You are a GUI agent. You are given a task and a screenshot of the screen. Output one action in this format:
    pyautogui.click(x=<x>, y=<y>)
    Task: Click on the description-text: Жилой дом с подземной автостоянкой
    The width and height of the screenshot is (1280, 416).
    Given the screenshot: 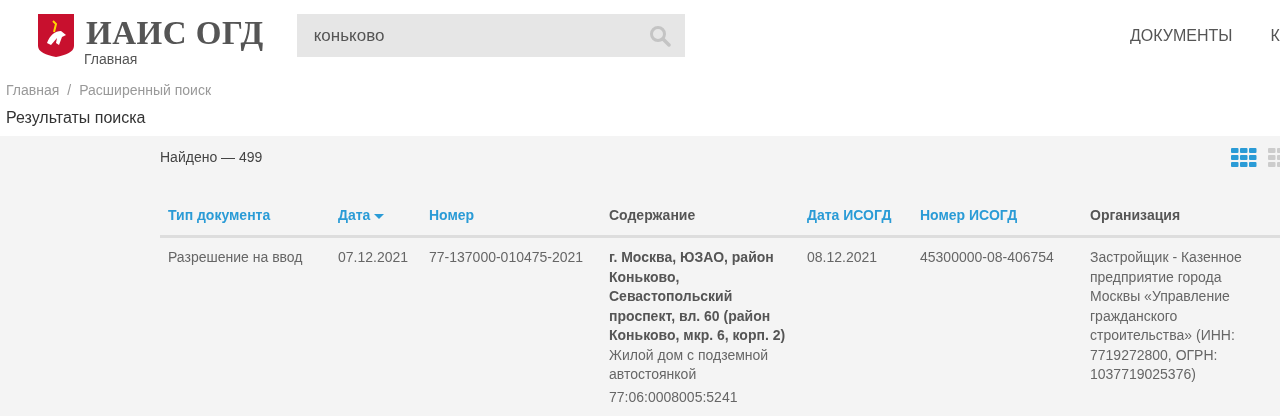 What is the action you would take?
    pyautogui.click(x=689, y=364)
    